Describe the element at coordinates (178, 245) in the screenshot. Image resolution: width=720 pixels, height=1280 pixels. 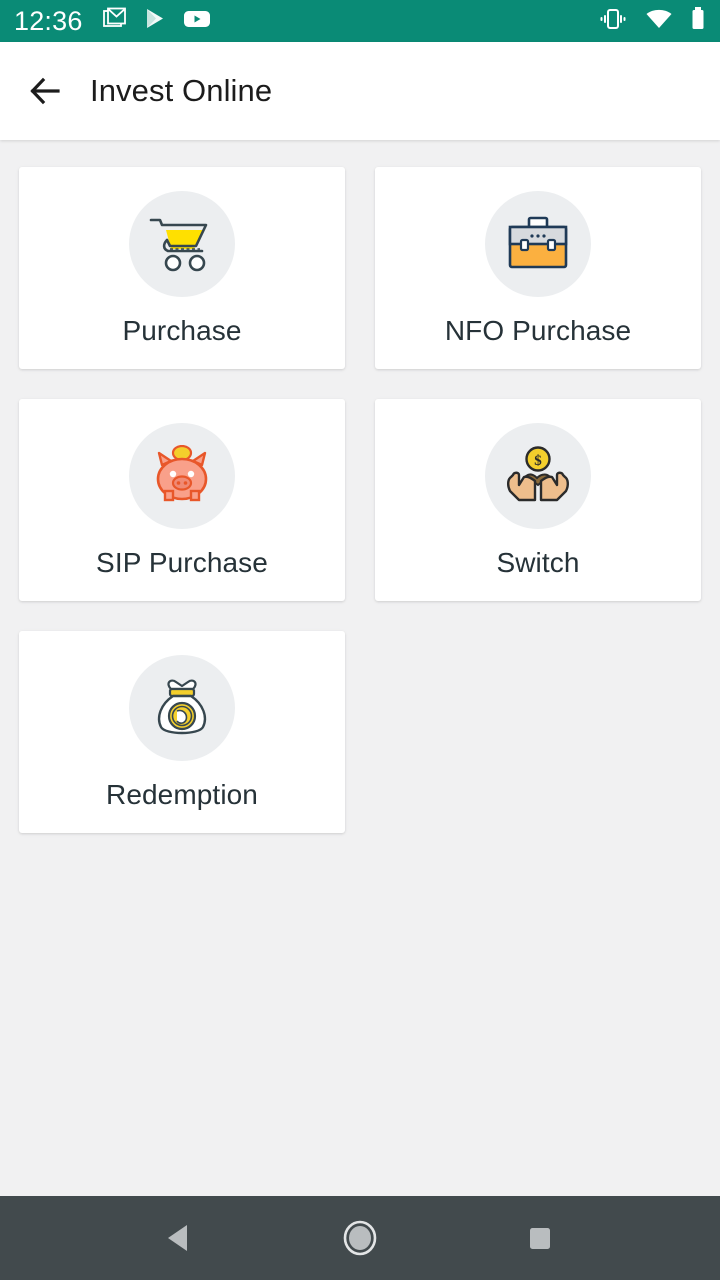
I see `shopping-cart-icon` at that location.